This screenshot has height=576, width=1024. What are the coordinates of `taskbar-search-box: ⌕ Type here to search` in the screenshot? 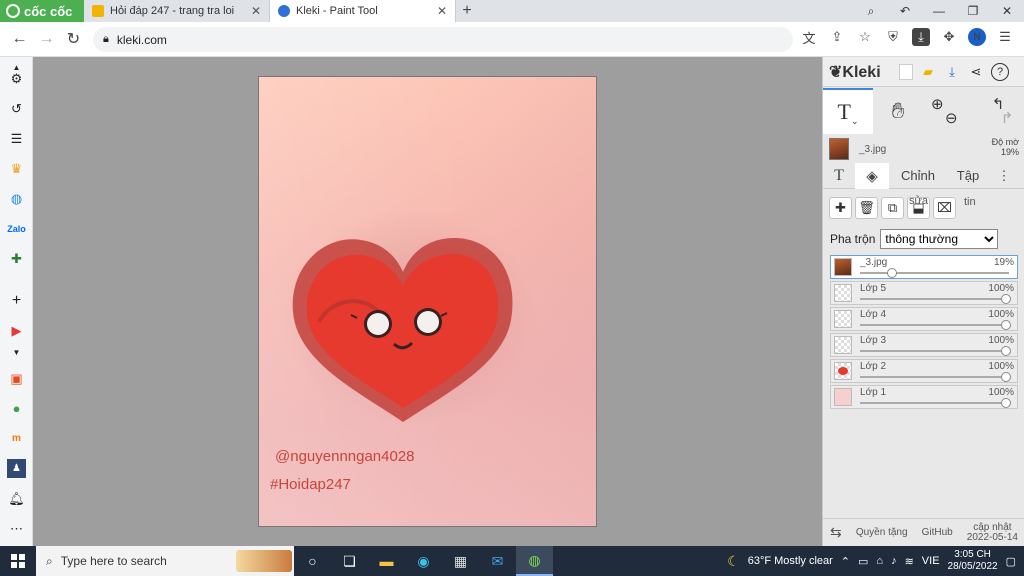 It's located at (165, 561).